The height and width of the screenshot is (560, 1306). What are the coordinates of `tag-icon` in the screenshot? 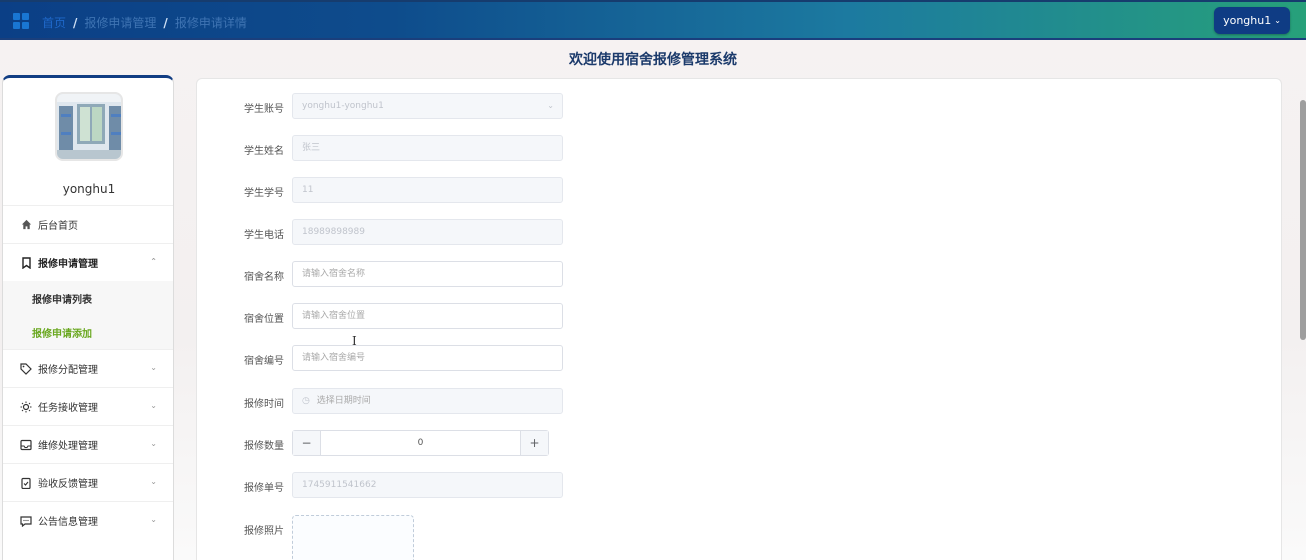 It's located at (26, 368).